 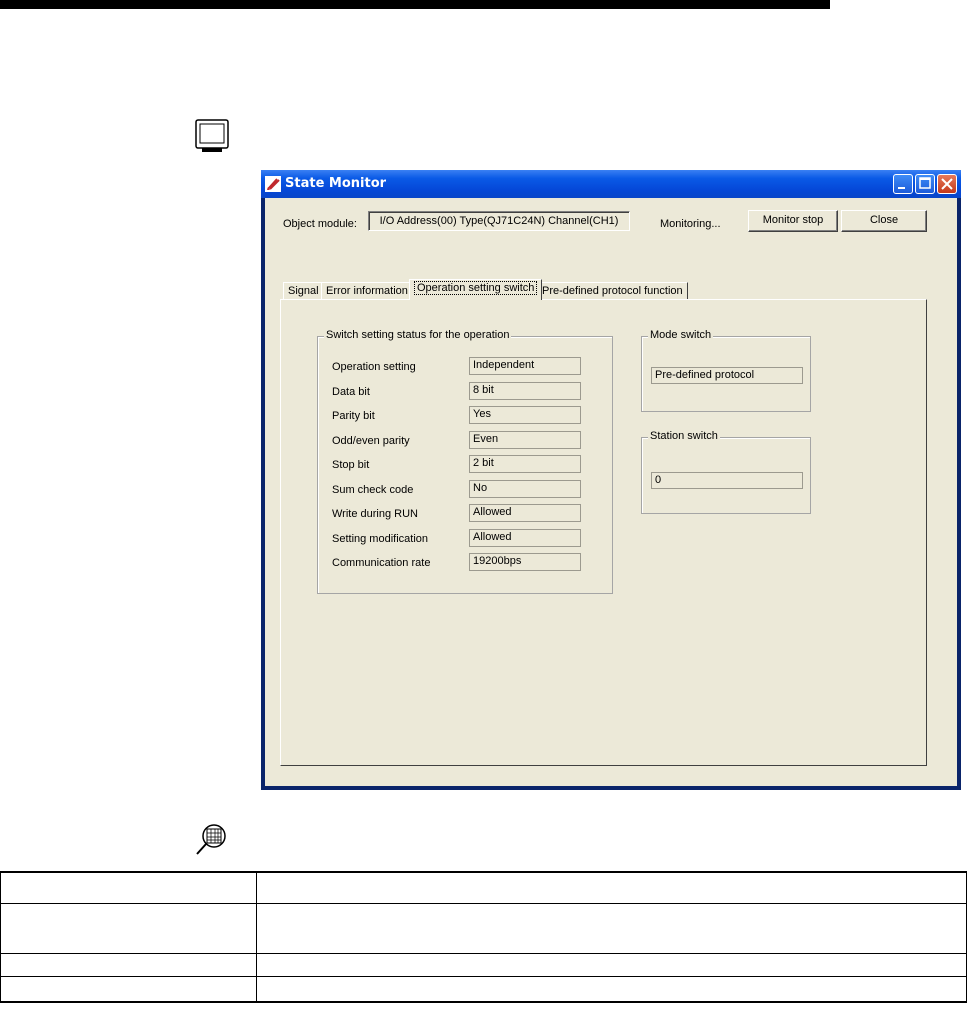 What do you see at coordinates (903, 184) in the screenshot?
I see `minimize-button` at bounding box center [903, 184].